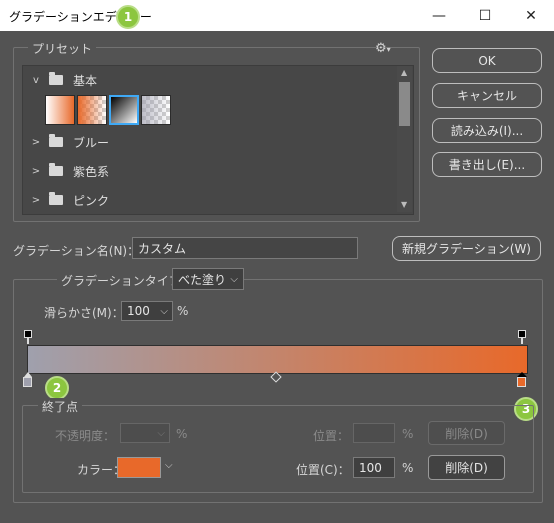  I want to click on preset-folder-pink: > ピンク, so click(210, 200).